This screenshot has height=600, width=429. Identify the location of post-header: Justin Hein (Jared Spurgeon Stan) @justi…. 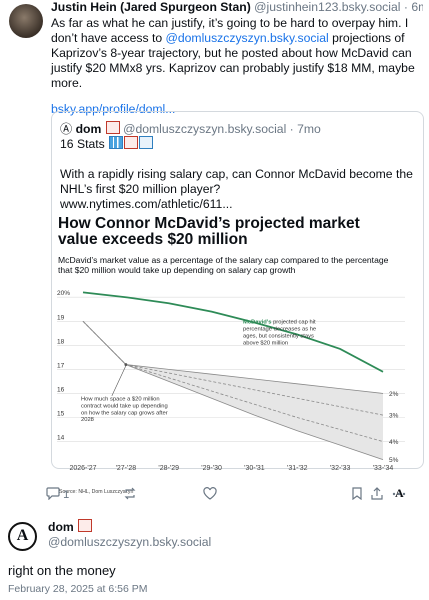
(237, 7).